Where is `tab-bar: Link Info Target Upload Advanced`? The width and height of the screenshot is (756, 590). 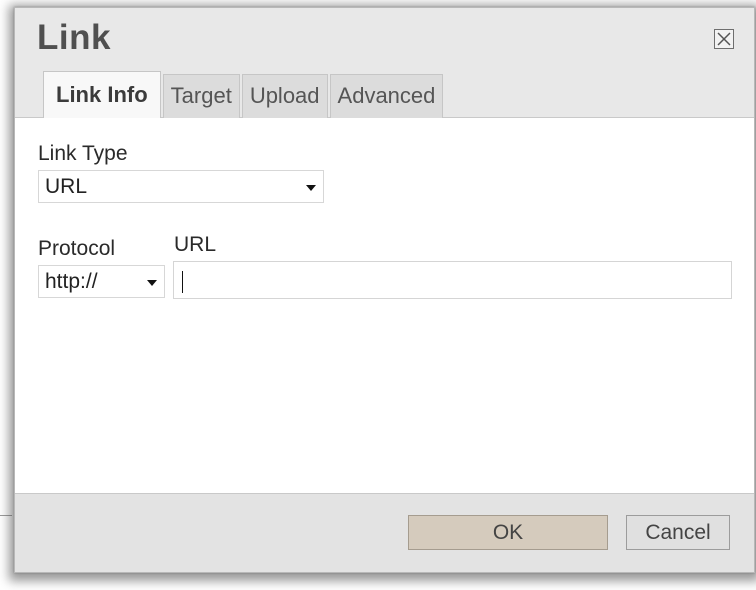
tab-bar: Link Info Target Upload Advanced is located at coordinates (244, 94).